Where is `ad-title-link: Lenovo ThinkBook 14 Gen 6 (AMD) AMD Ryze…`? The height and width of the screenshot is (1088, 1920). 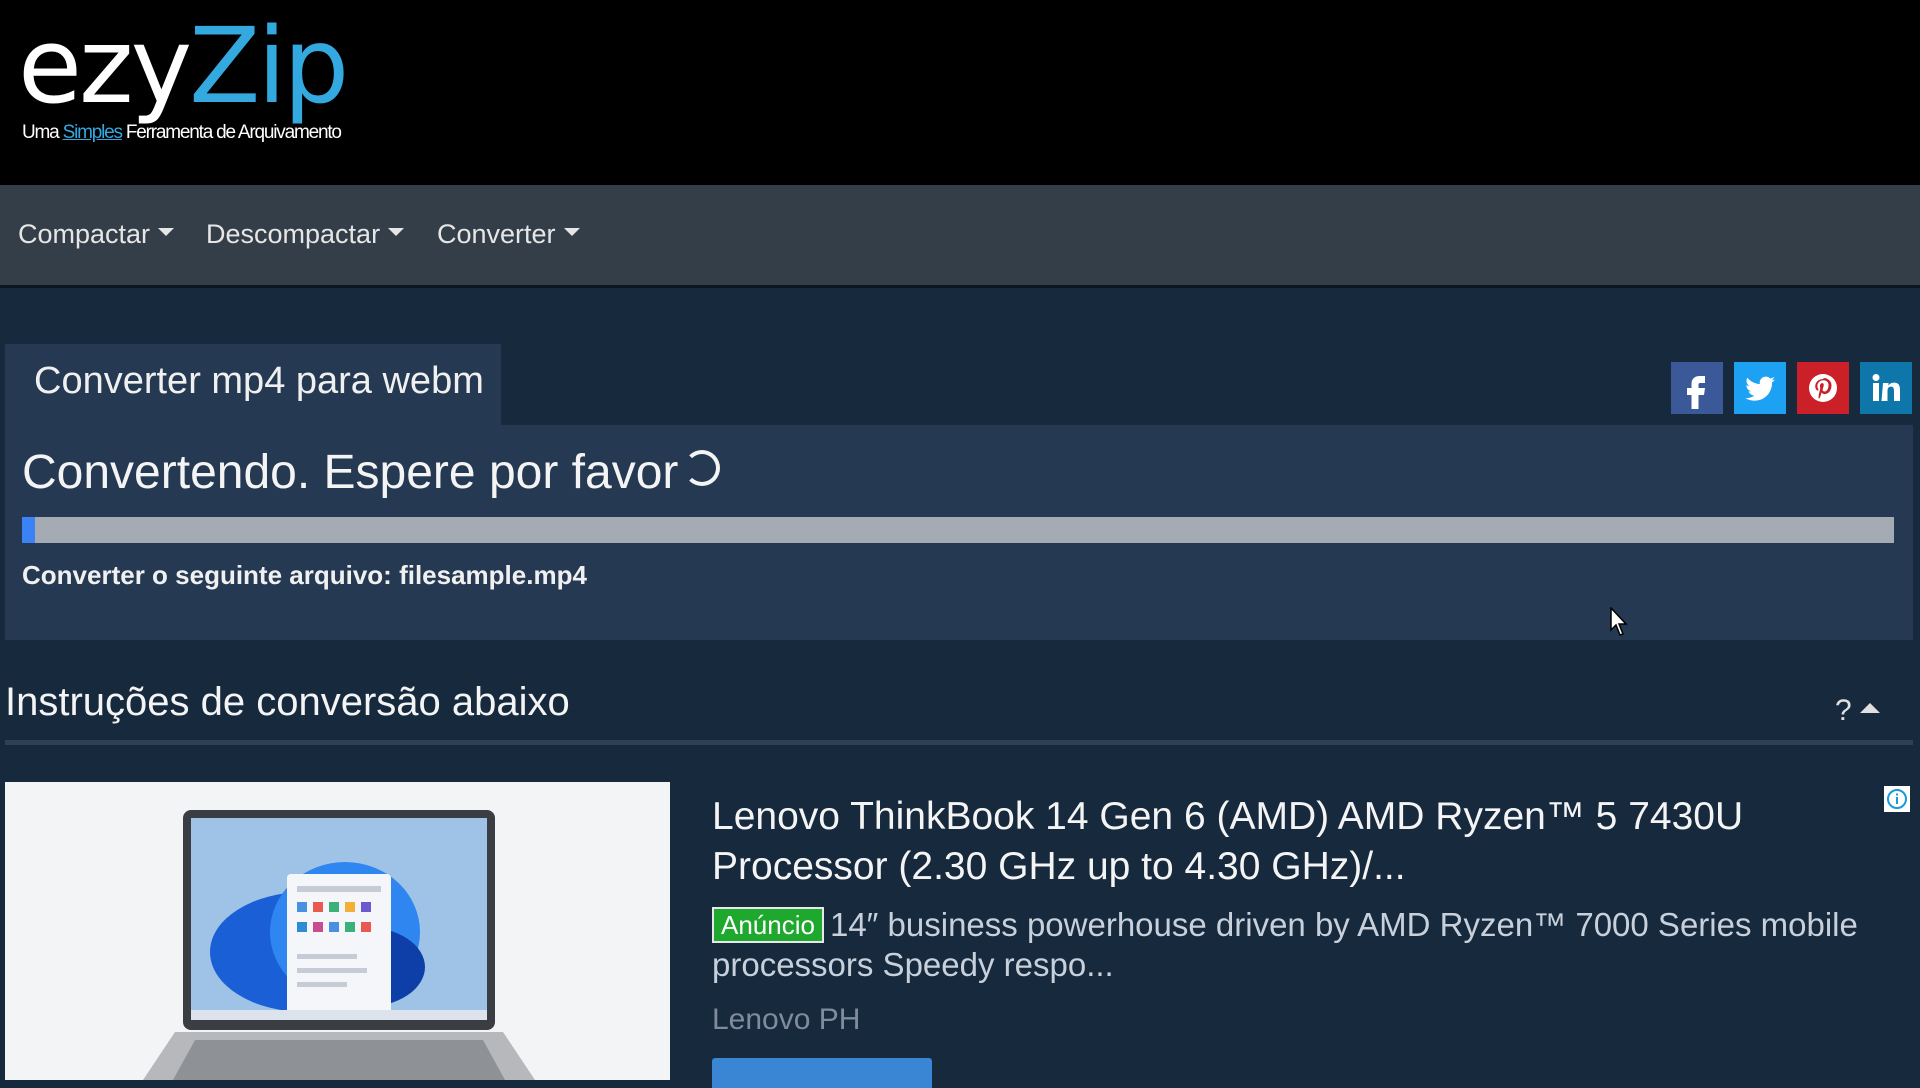 ad-title-link: Lenovo ThinkBook 14 Gen 6 (AMD) AMD Ryze… is located at coordinates (1287, 842).